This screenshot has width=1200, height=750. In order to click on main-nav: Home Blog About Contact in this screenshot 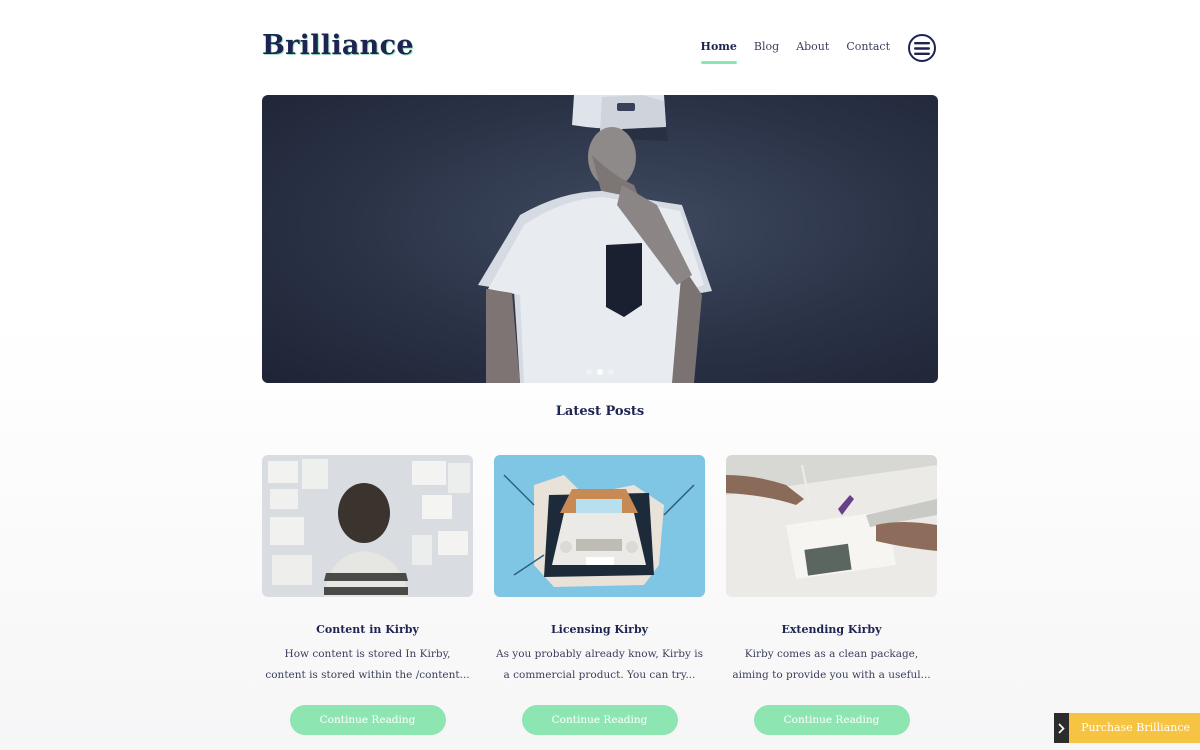, I will do `click(795, 52)`.